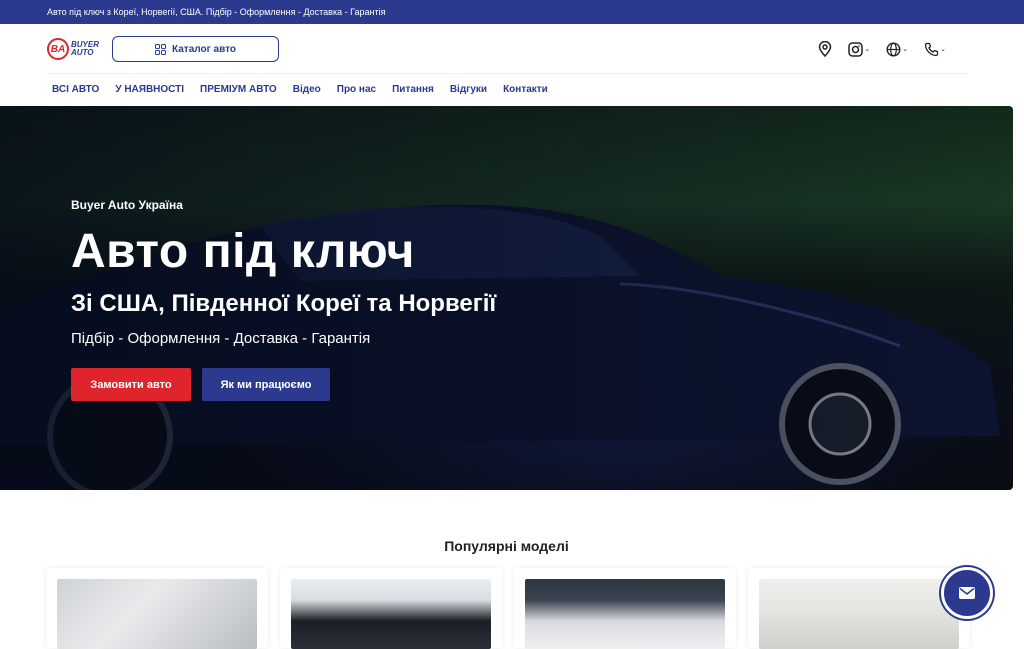 The height and width of the screenshot is (649, 1024). Describe the element at coordinates (204, 49) in the screenshot. I see `catalog-button-label: Каталог авто` at that location.